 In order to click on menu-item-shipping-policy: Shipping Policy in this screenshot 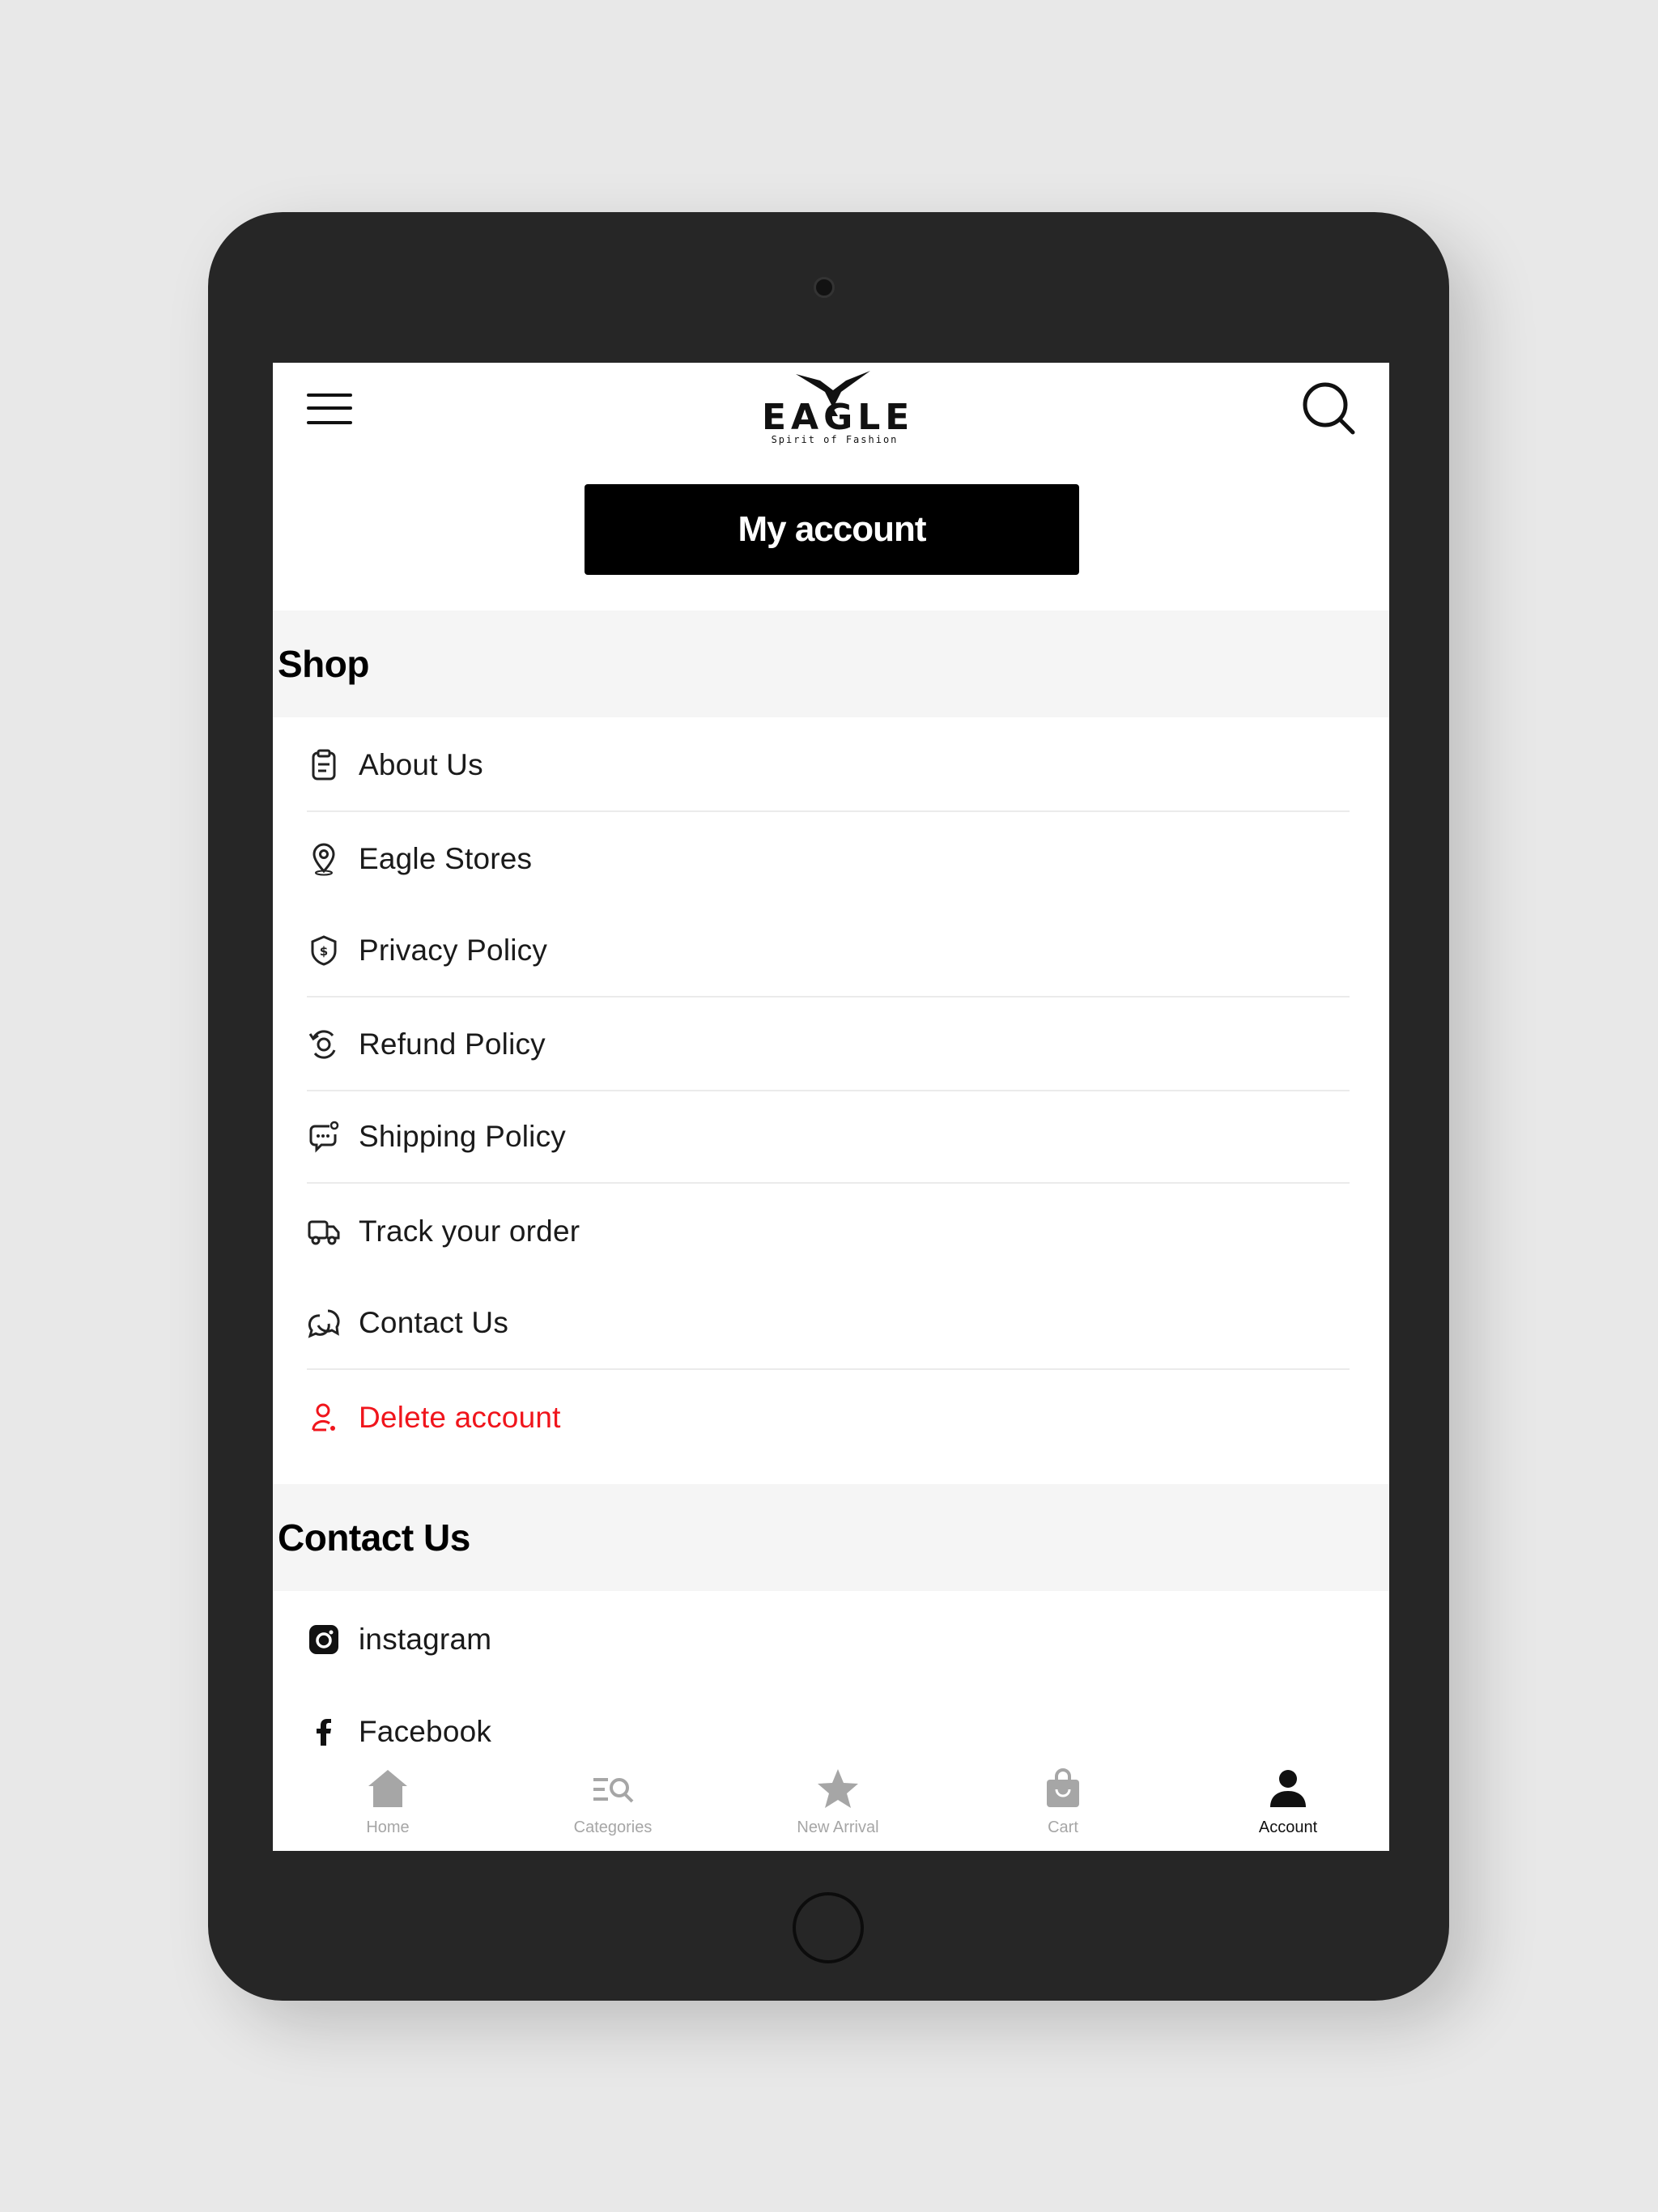, I will do `click(828, 1137)`.